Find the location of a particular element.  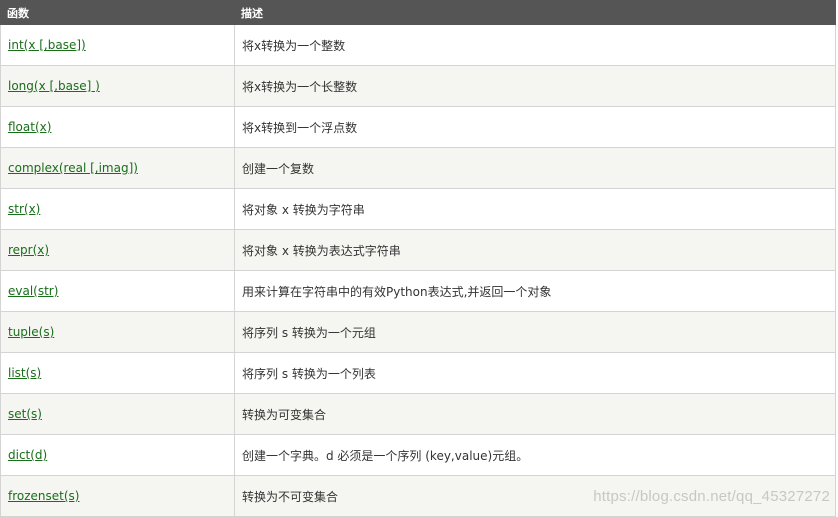

function-cell: frozenset(s) is located at coordinates (117, 496).